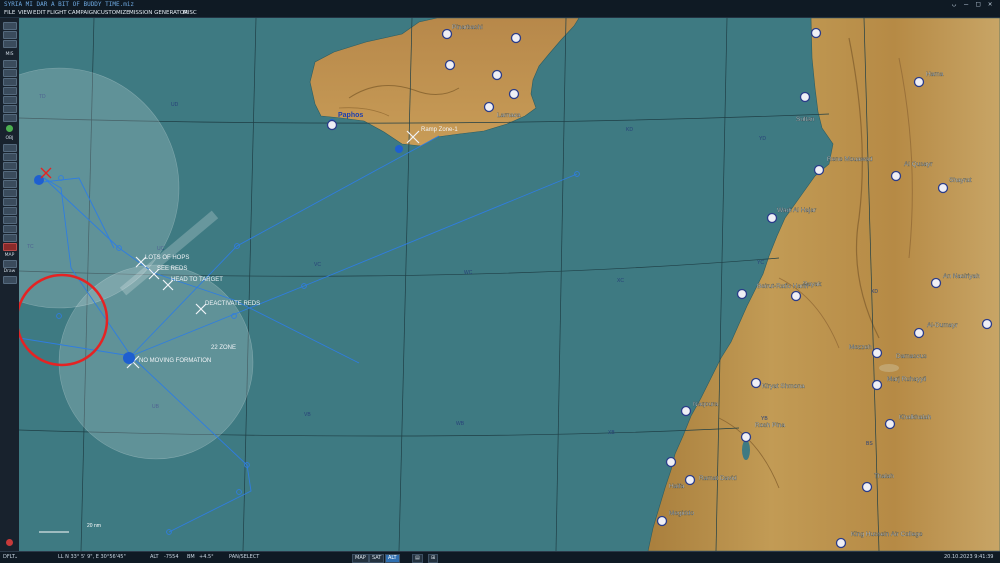  Describe the element at coordinates (629, 130) in the screenshot. I see `grid-label: KD` at that location.